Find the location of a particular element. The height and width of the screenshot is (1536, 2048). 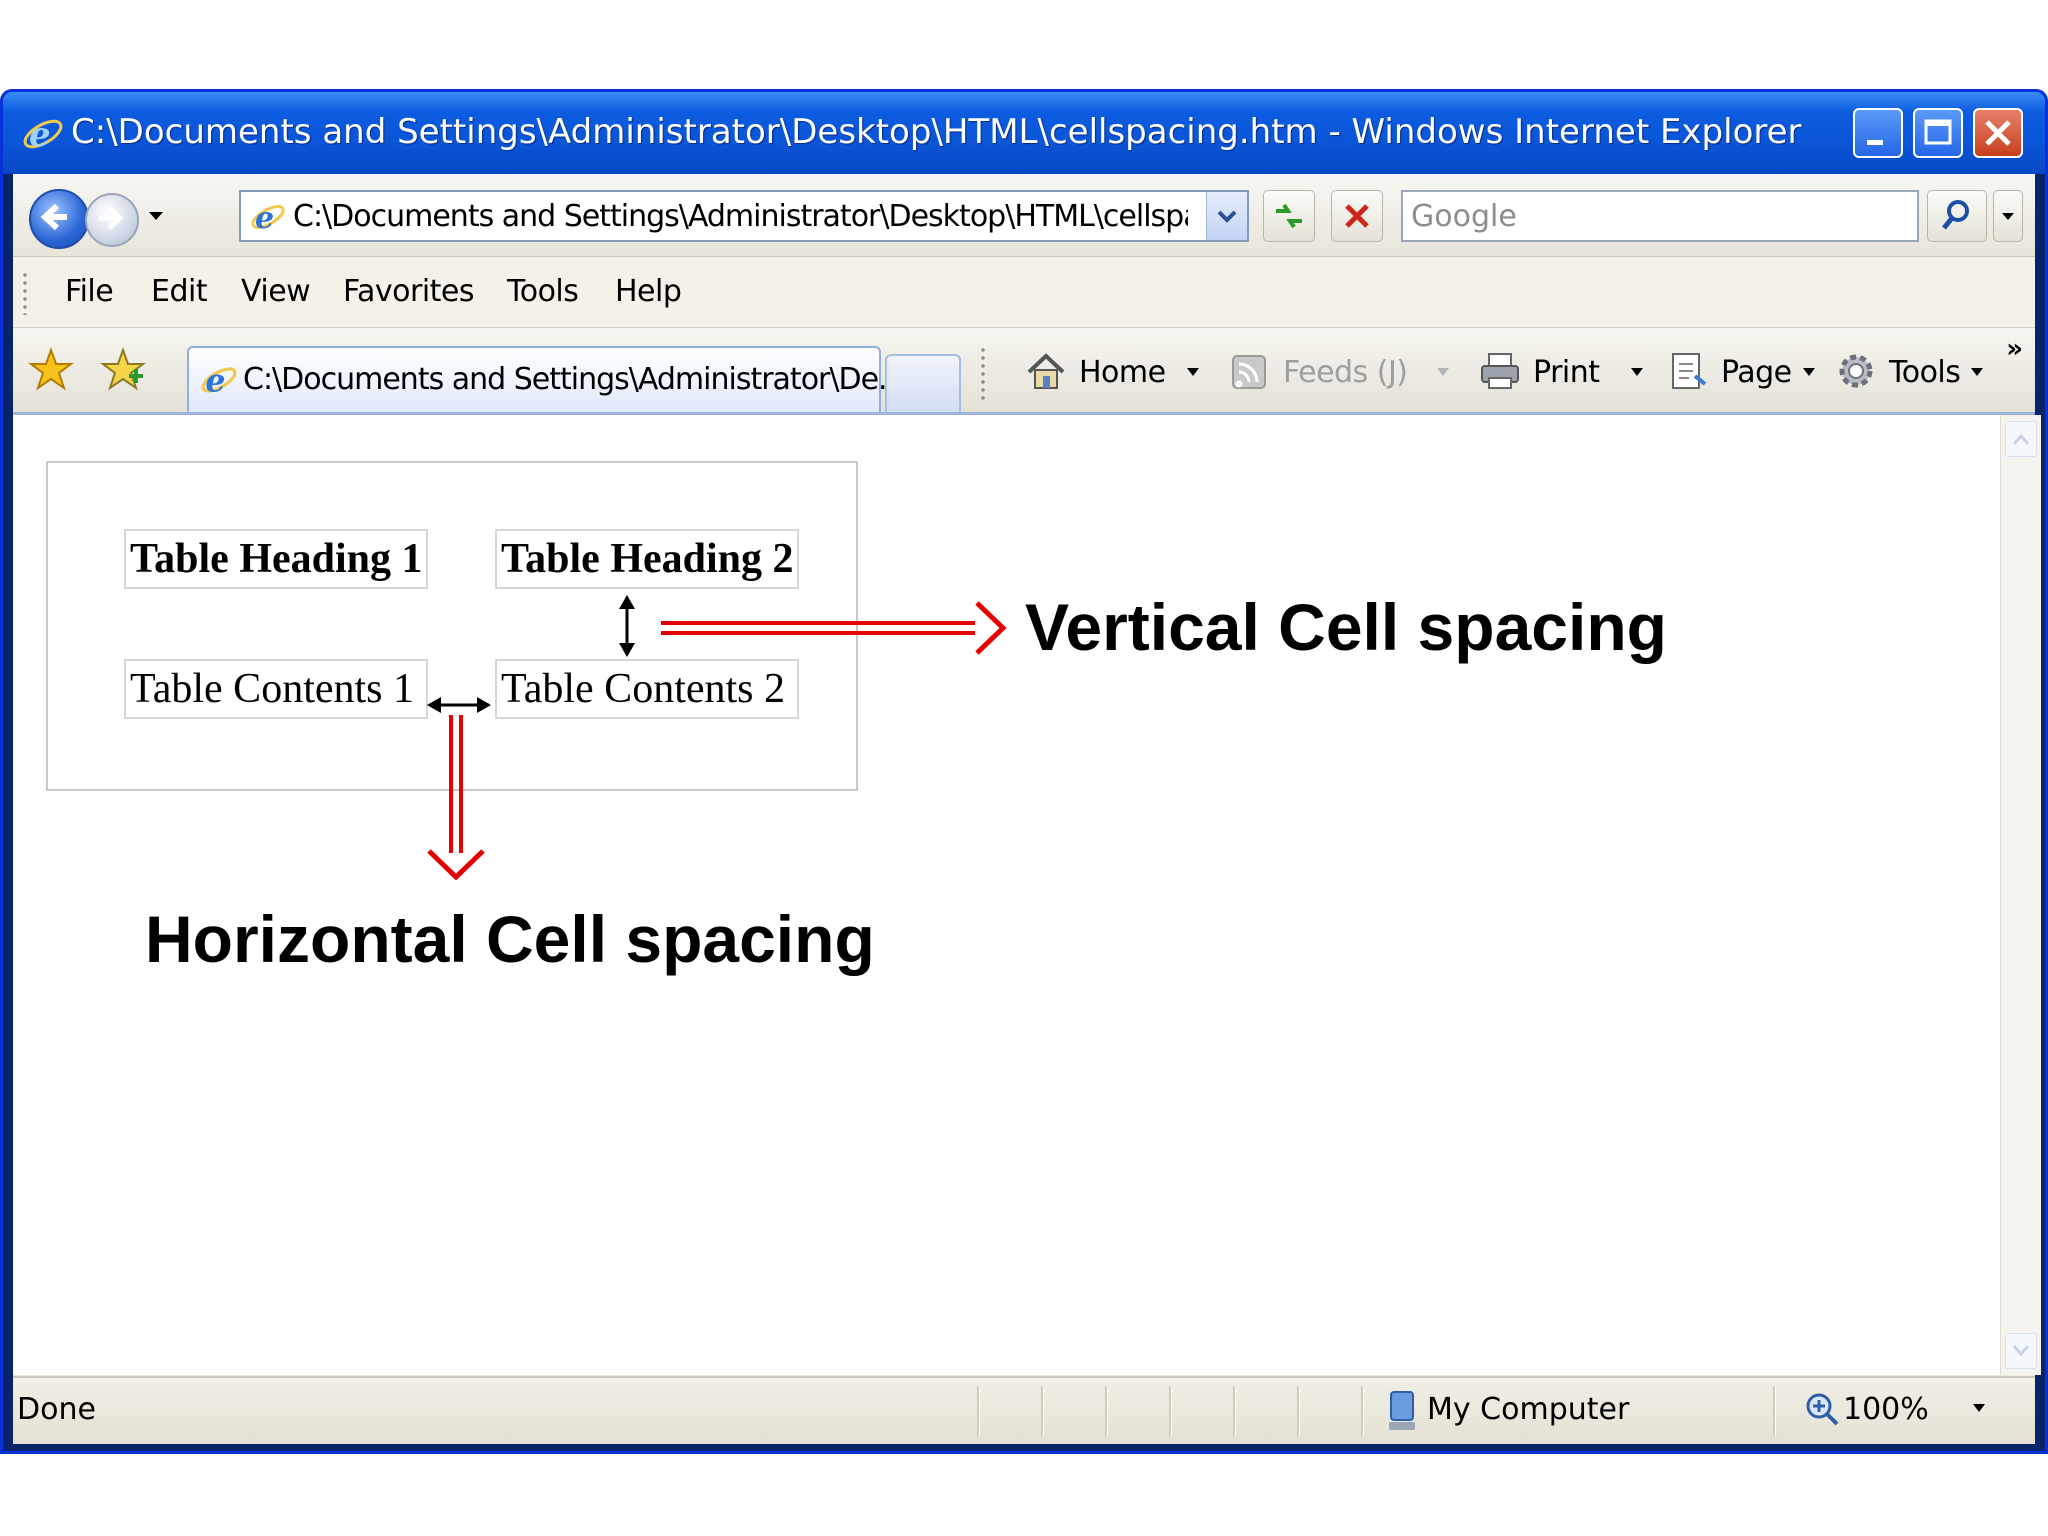

search-input: Google is located at coordinates (1660, 216).